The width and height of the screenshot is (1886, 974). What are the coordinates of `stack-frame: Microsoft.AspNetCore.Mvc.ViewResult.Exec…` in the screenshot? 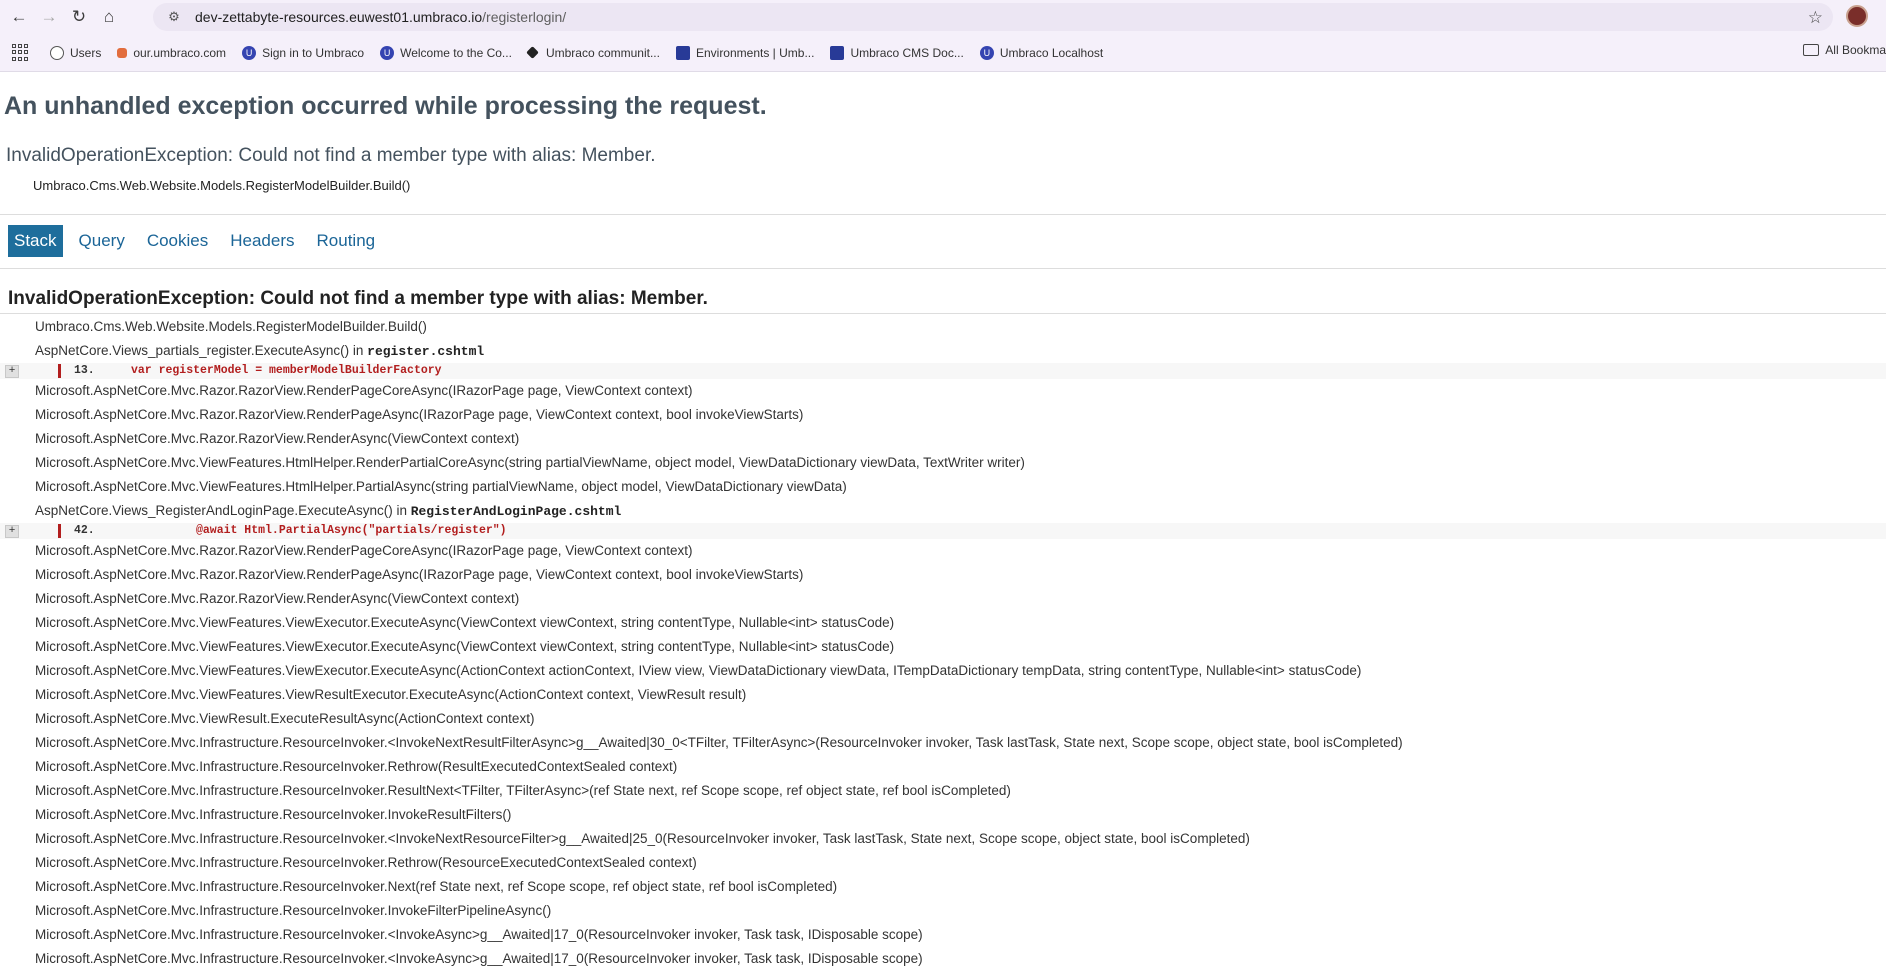 It's located at (943, 719).